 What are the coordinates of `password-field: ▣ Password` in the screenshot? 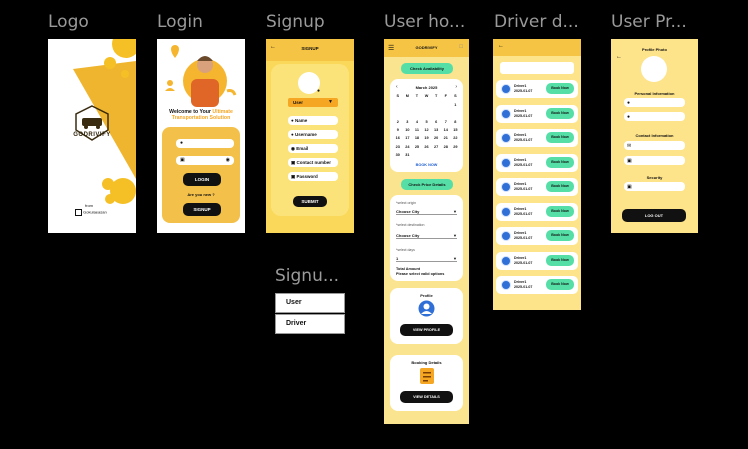 It's located at (313, 176).